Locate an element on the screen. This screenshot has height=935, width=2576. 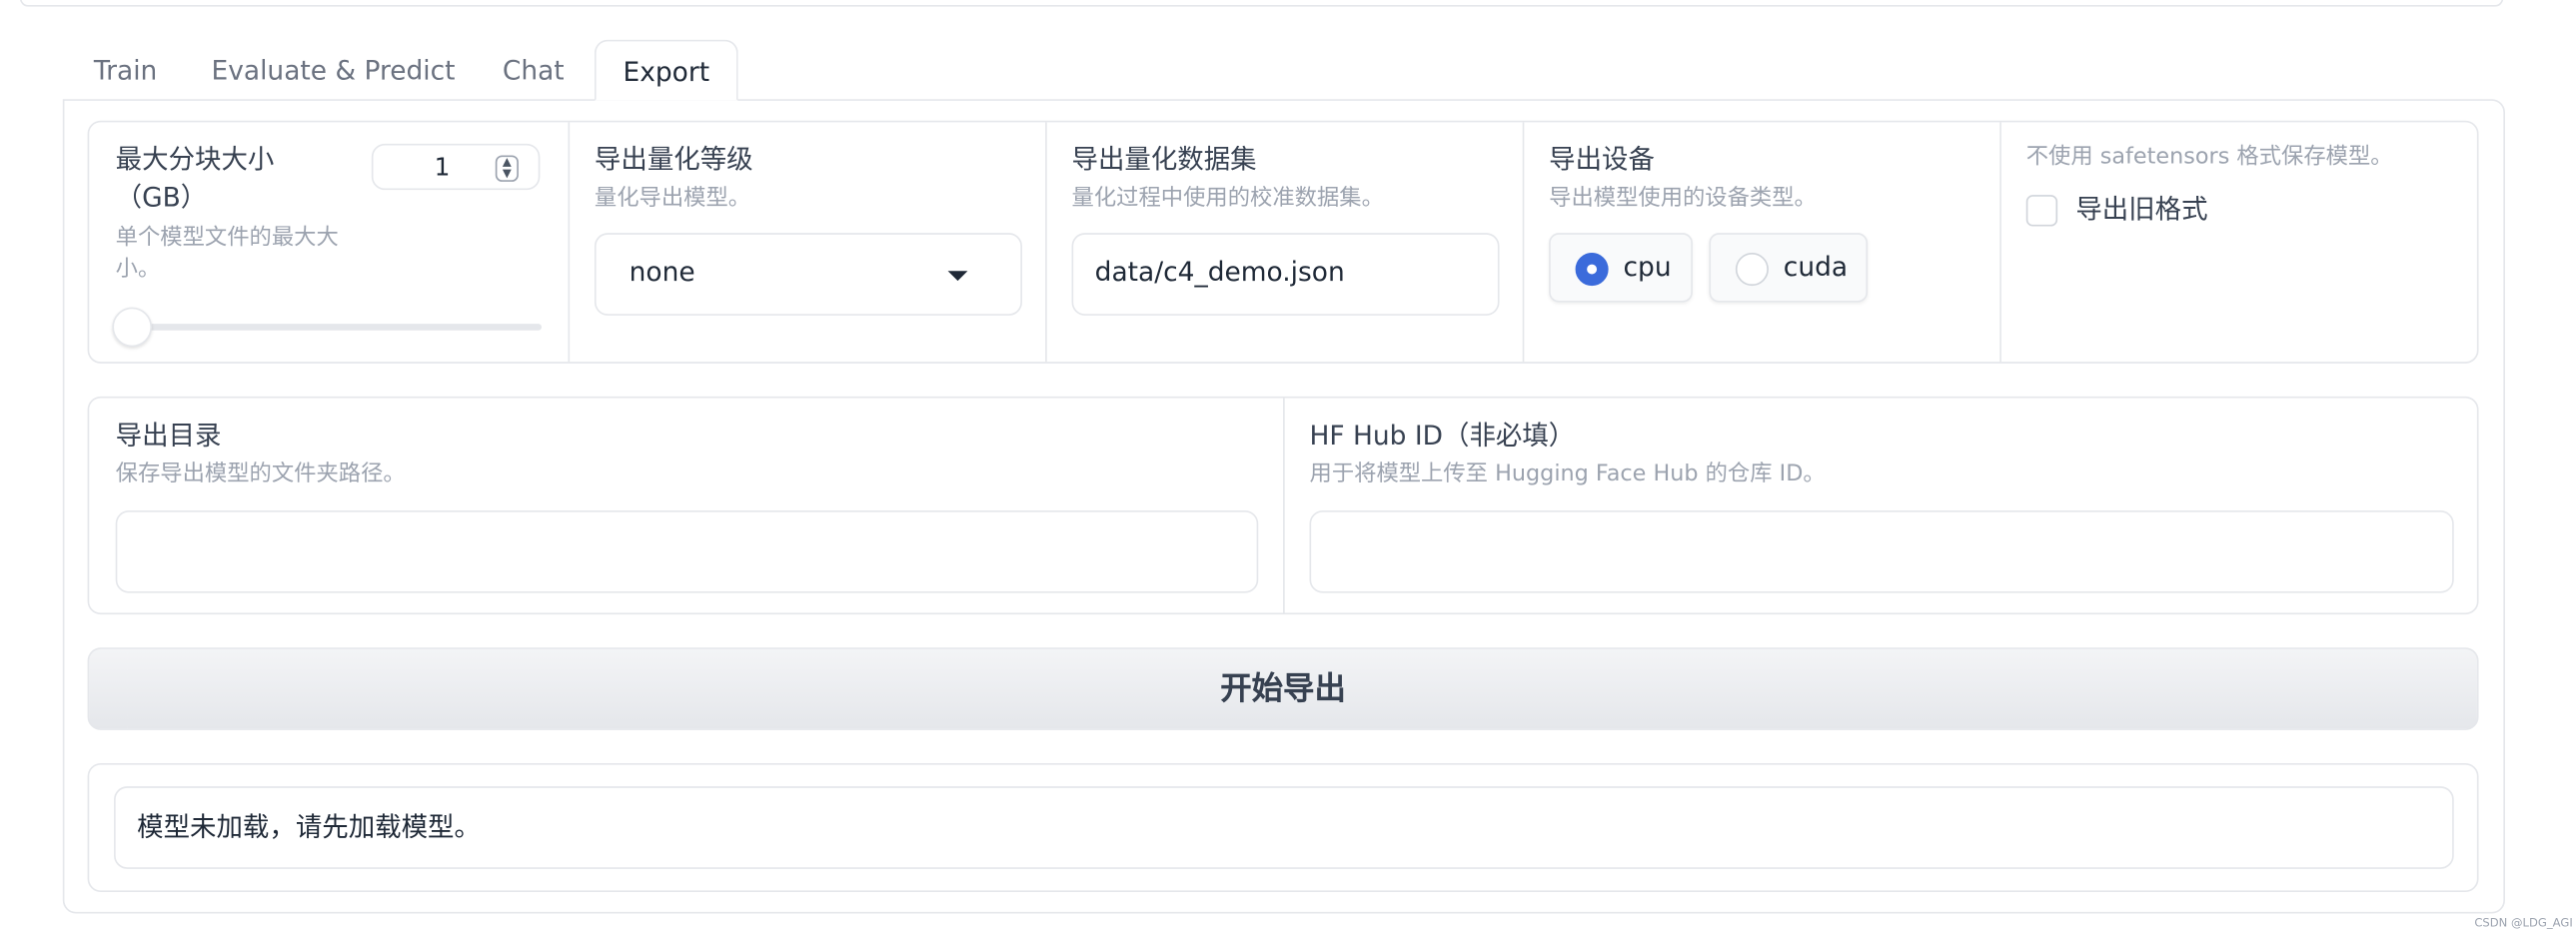
tab-evaluate-predict: Evaluate & Predict is located at coordinates (334, 70).